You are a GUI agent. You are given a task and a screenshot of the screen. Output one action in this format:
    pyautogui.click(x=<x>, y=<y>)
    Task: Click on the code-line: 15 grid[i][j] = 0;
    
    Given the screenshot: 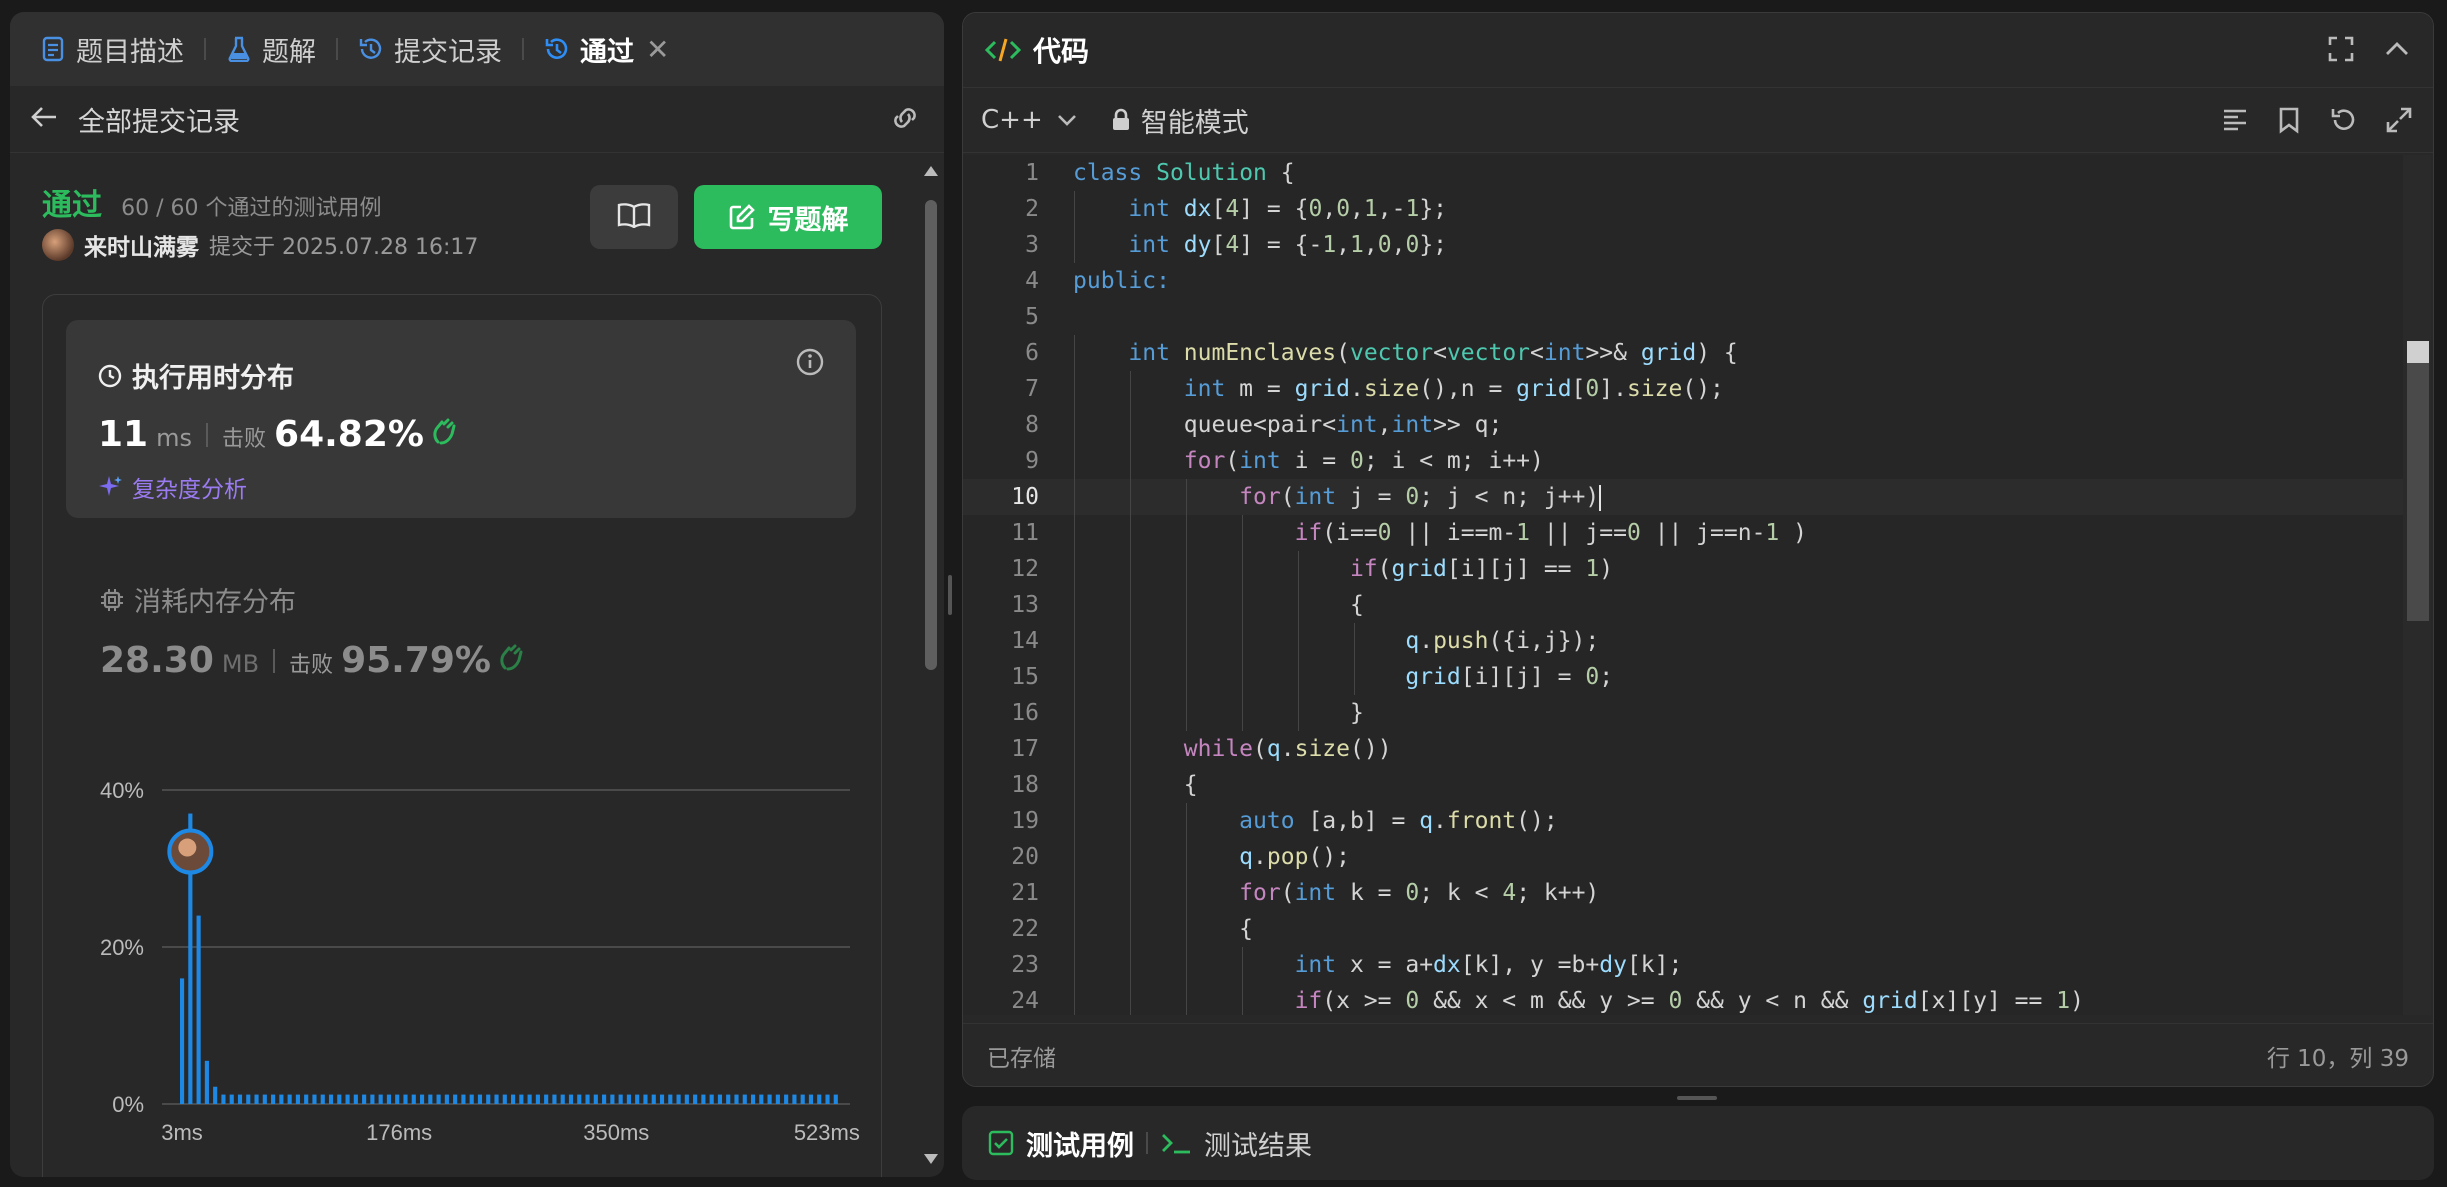 What is the action you would take?
    pyautogui.click(x=1683, y=677)
    